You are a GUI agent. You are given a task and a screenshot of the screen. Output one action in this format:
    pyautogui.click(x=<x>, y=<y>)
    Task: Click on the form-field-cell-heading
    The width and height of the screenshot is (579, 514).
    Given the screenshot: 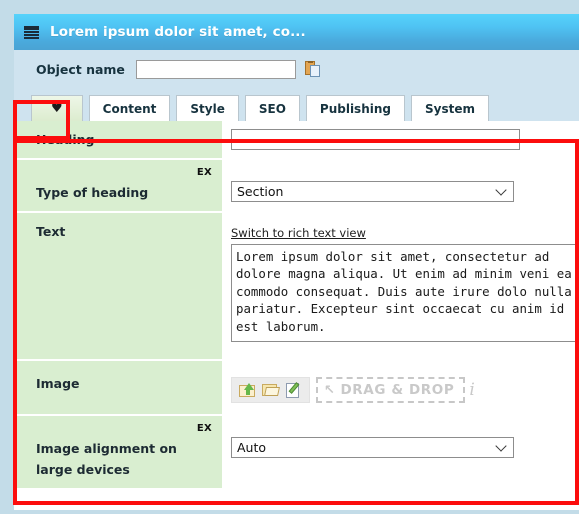 What is the action you would take?
    pyautogui.click(x=400, y=140)
    